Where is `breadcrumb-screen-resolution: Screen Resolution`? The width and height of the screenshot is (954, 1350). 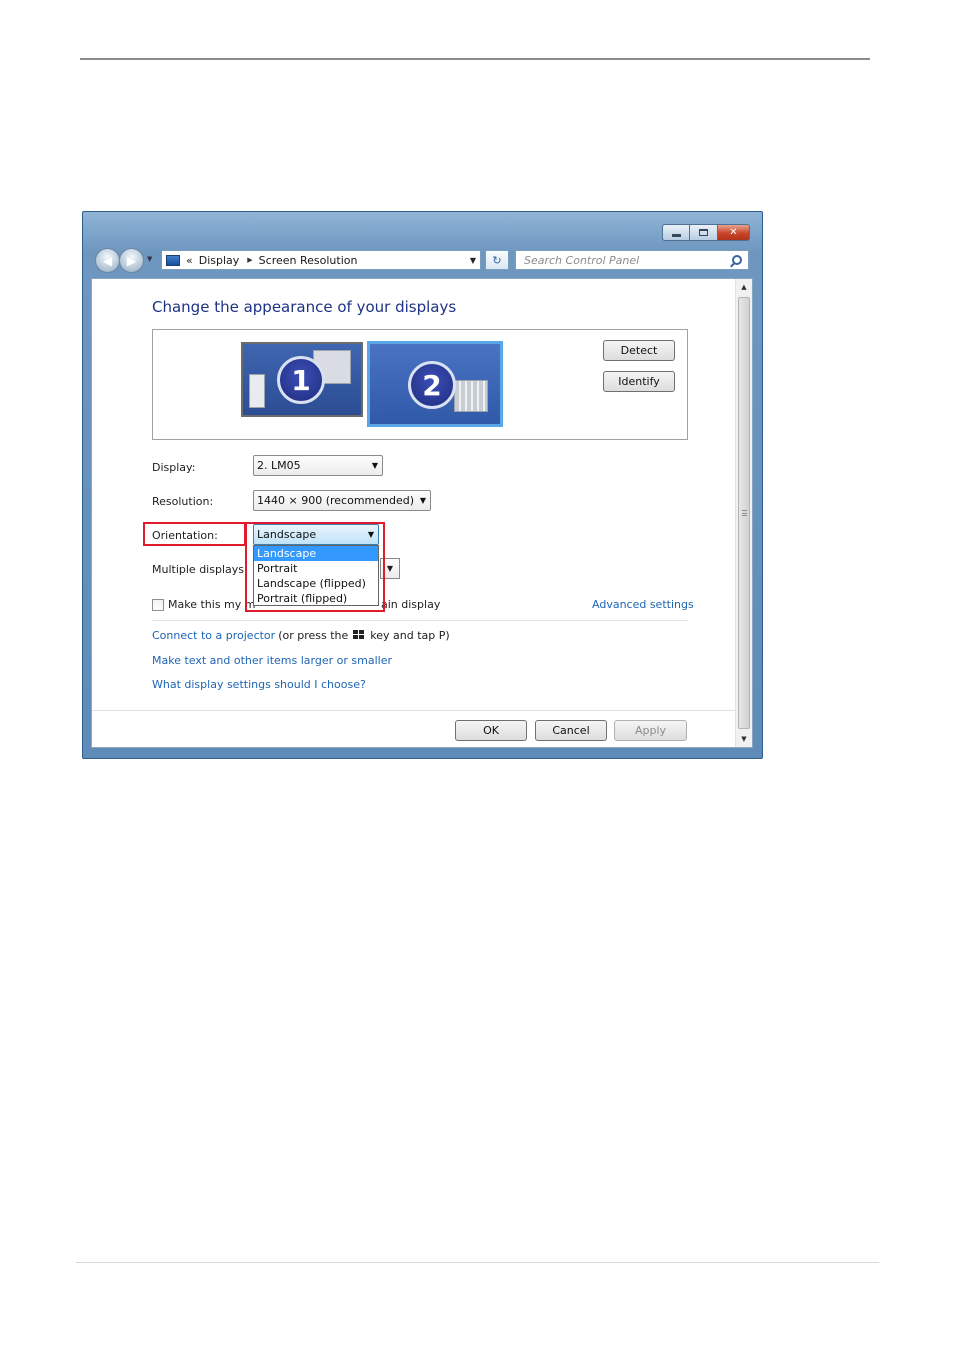 breadcrumb-screen-resolution: Screen Resolution is located at coordinates (308, 260).